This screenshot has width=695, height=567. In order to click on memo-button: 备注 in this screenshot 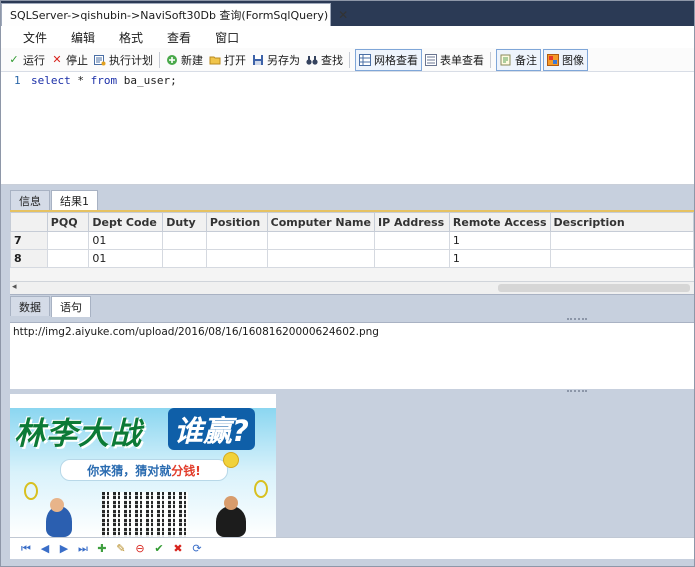, I will do `click(518, 59)`.